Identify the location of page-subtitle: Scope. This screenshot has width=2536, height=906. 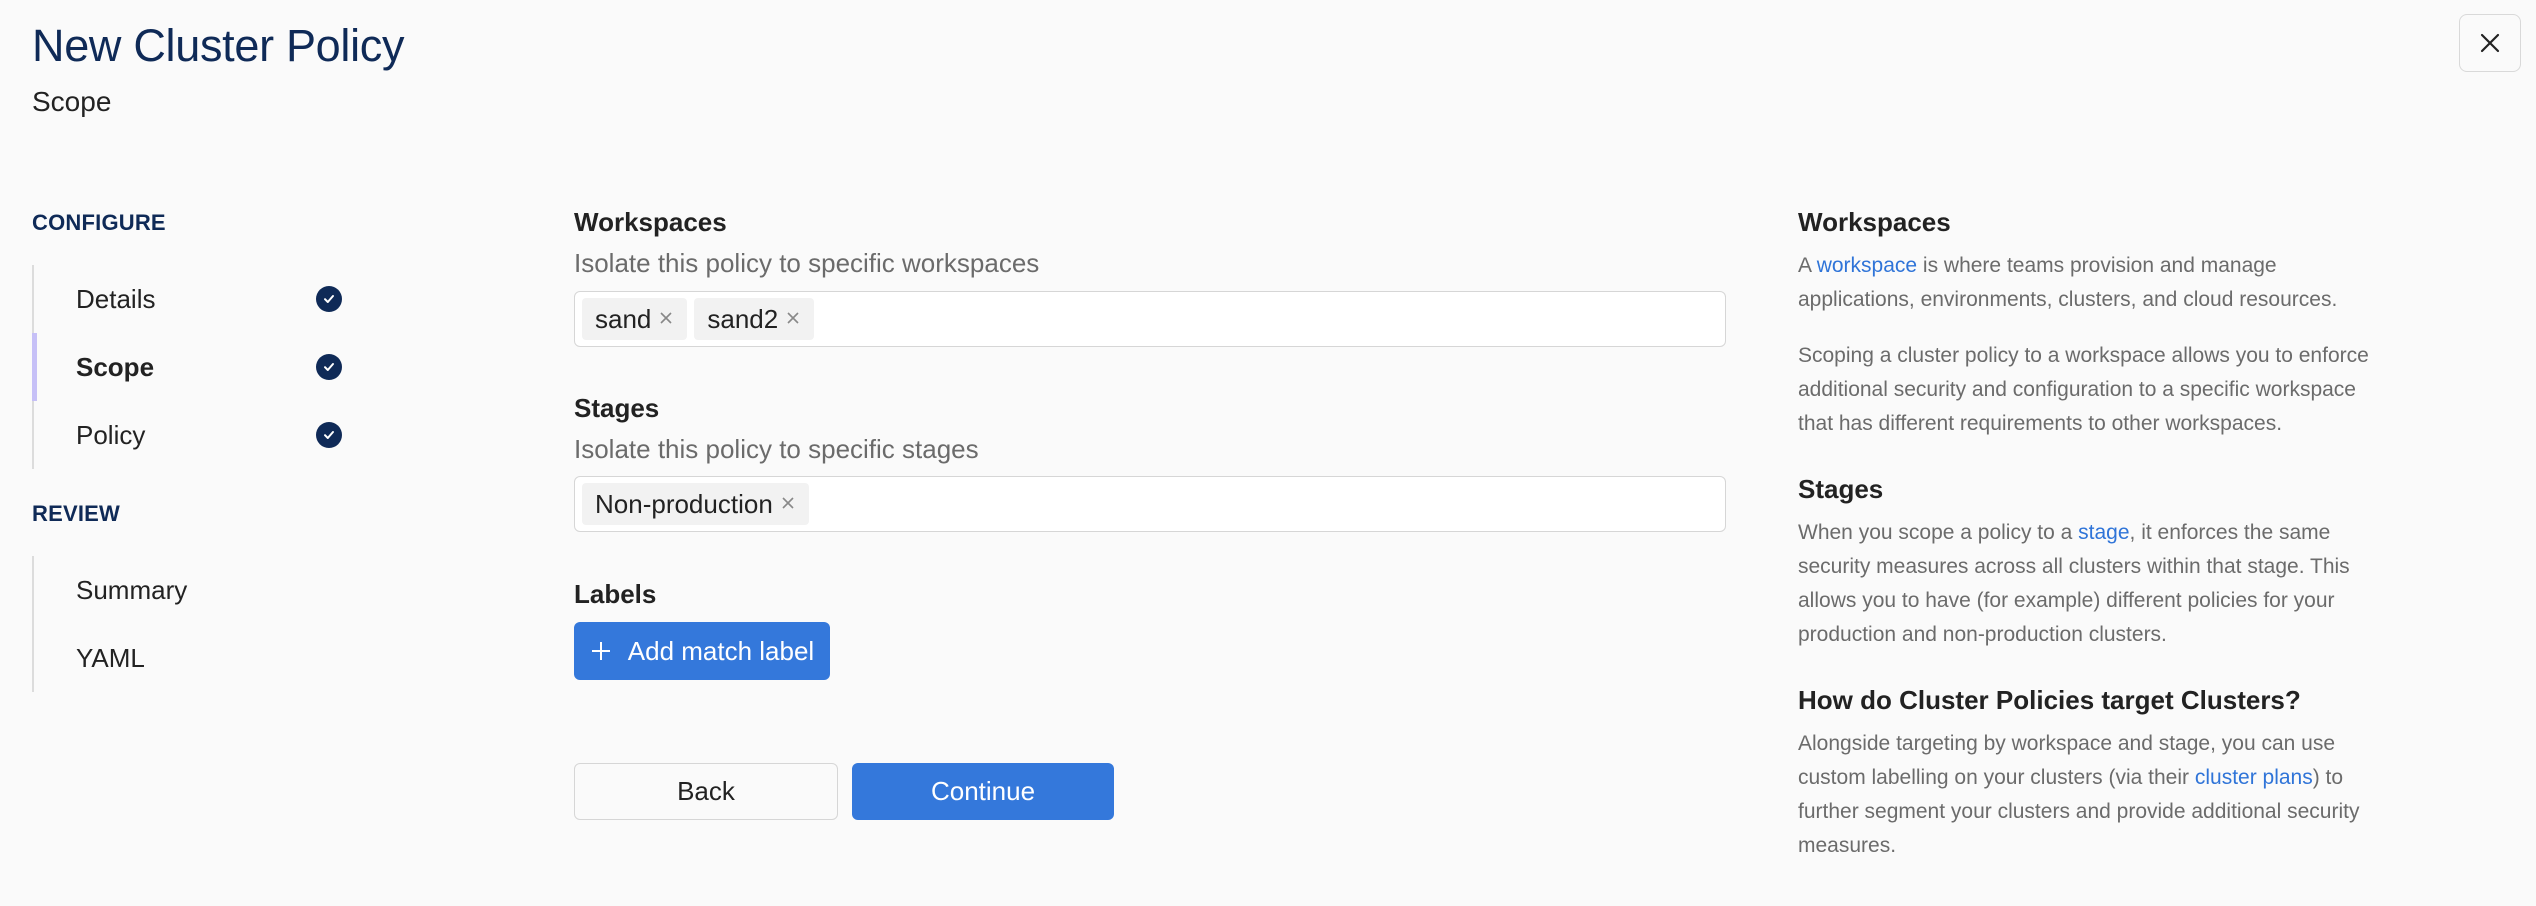
(72, 101).